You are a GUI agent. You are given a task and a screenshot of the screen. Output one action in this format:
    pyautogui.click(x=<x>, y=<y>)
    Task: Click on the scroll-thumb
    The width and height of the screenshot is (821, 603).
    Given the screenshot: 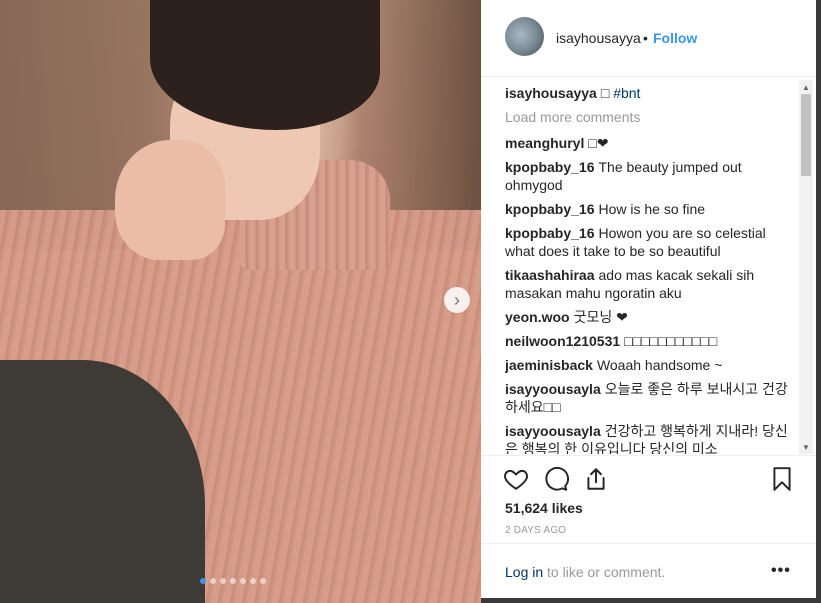 What is the action you would take?
    pyautogui.click(x=806, y=135)
    